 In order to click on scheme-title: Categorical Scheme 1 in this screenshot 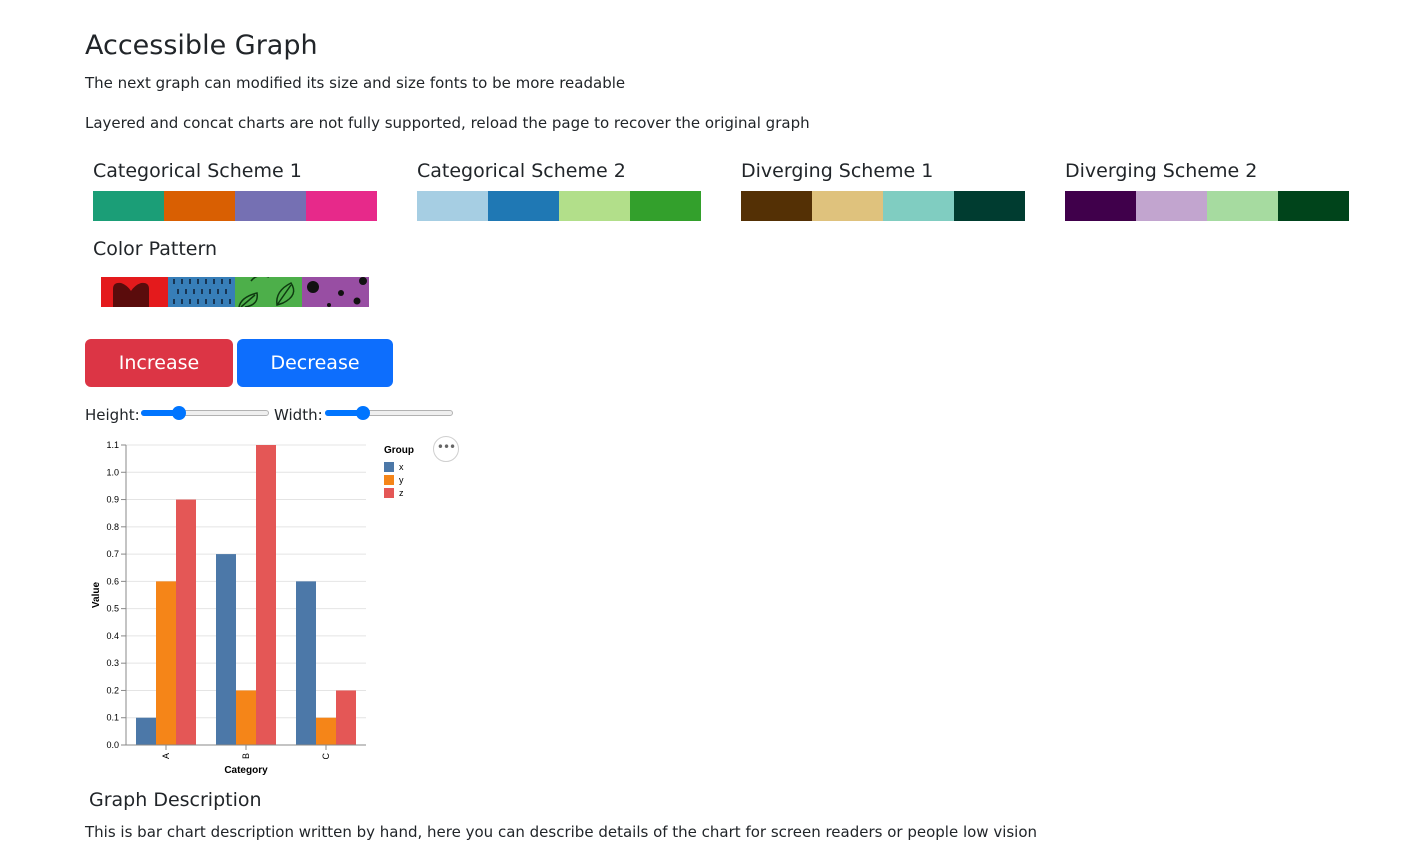, I will do `click(197, 171)`.